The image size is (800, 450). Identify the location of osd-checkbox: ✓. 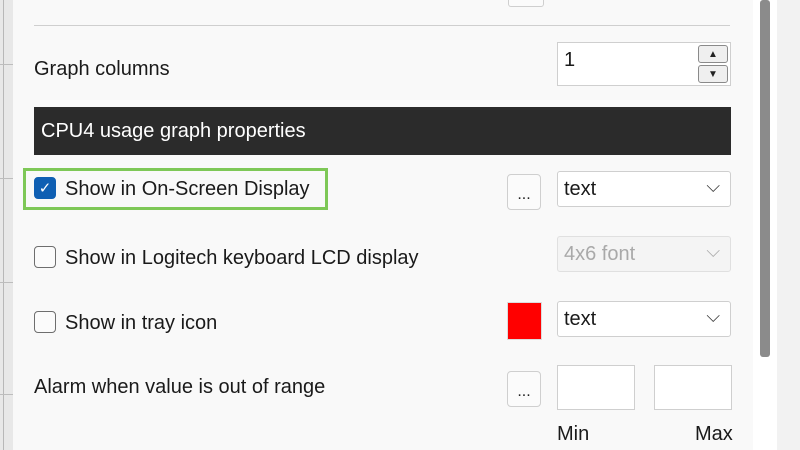
(45, 188).